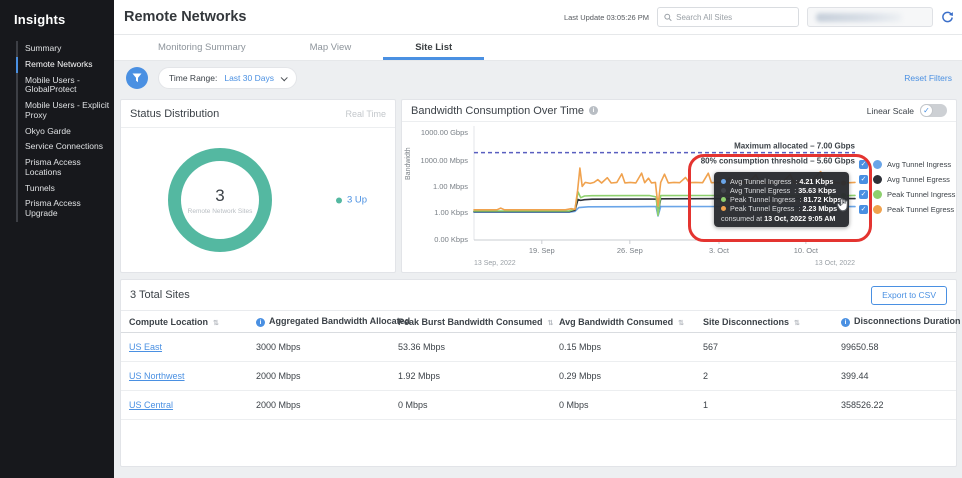  I want to click on tab-monitoring-summary: Monitoring Summary, so click(202, 47).